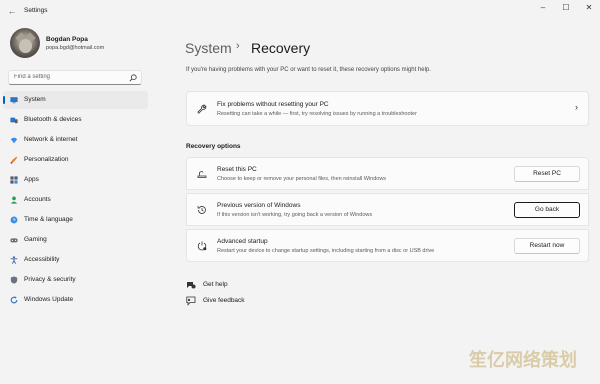 The height and width of the screenshot is (384, 600). Describe the element at coordinates (191, 285) in the screenshot. I see `help-icon` at that location.